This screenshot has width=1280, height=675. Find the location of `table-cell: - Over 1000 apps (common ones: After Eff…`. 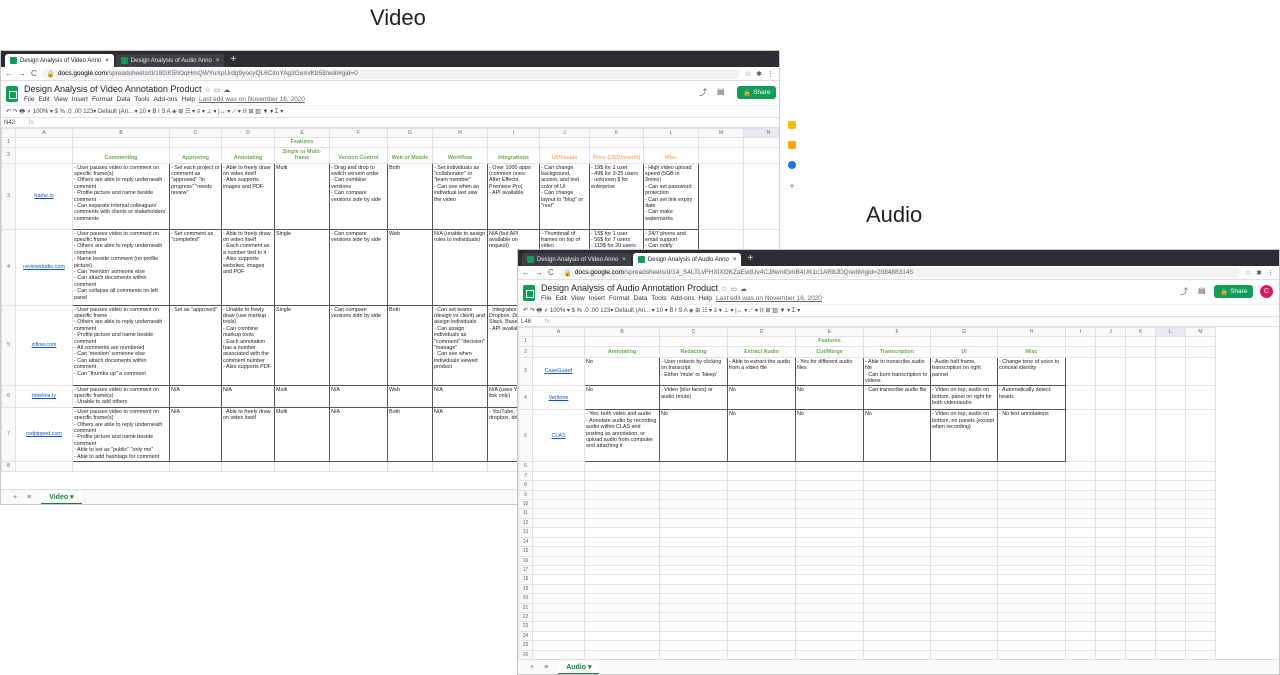

table-cell: - Over 1000 apps (common ones: After Eff… is located at coordinates (513, 196).